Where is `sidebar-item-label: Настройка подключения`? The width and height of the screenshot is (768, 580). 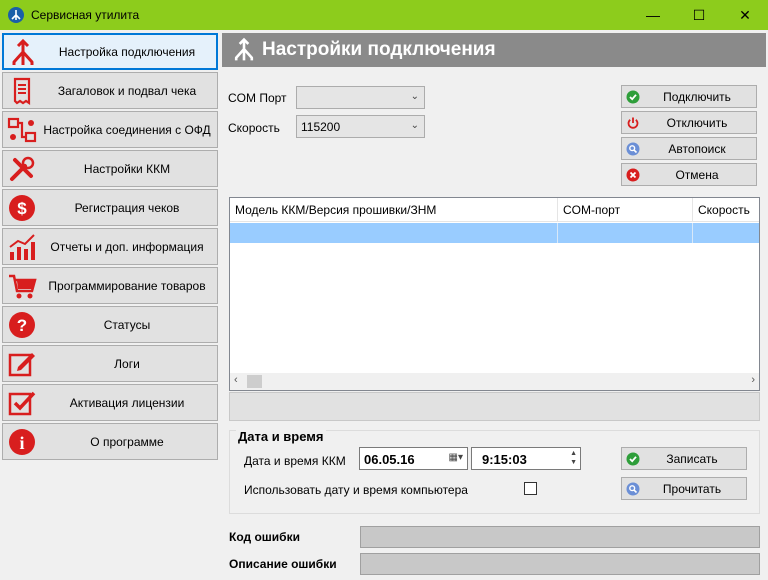 sidebar-item-label: Настройка подключения is located at coordinates (127, 51).